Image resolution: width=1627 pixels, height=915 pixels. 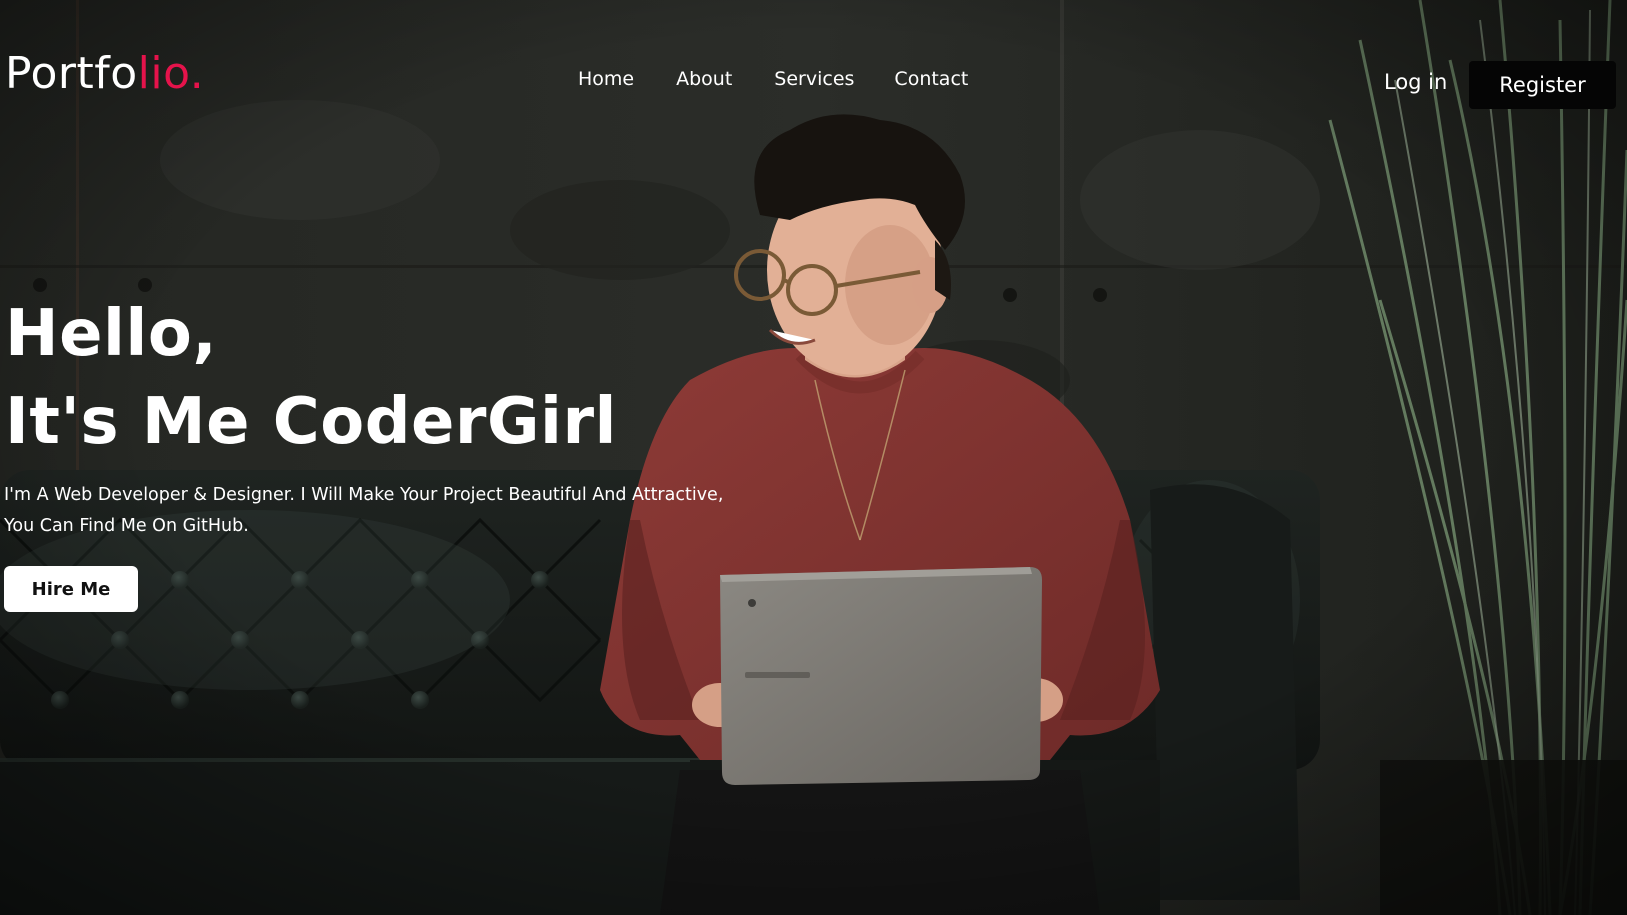 What do you see at coordinates (71, 589) in the screenshot?
I see `hire-me-button: Hire Me` at bounding box center [71, 589].